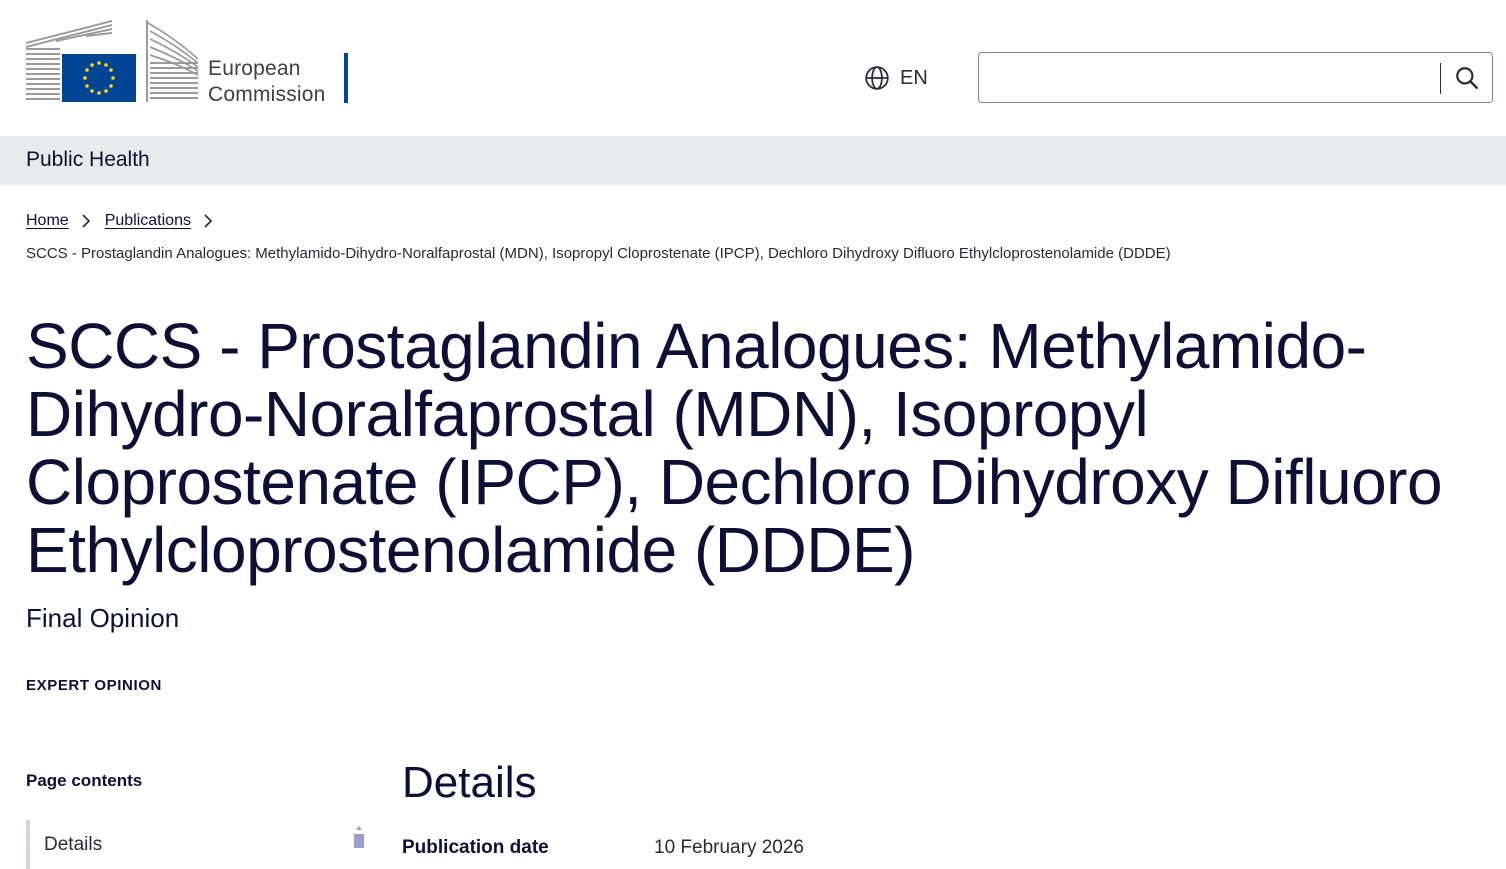  I want to click on search-input, so click(1209, 77).